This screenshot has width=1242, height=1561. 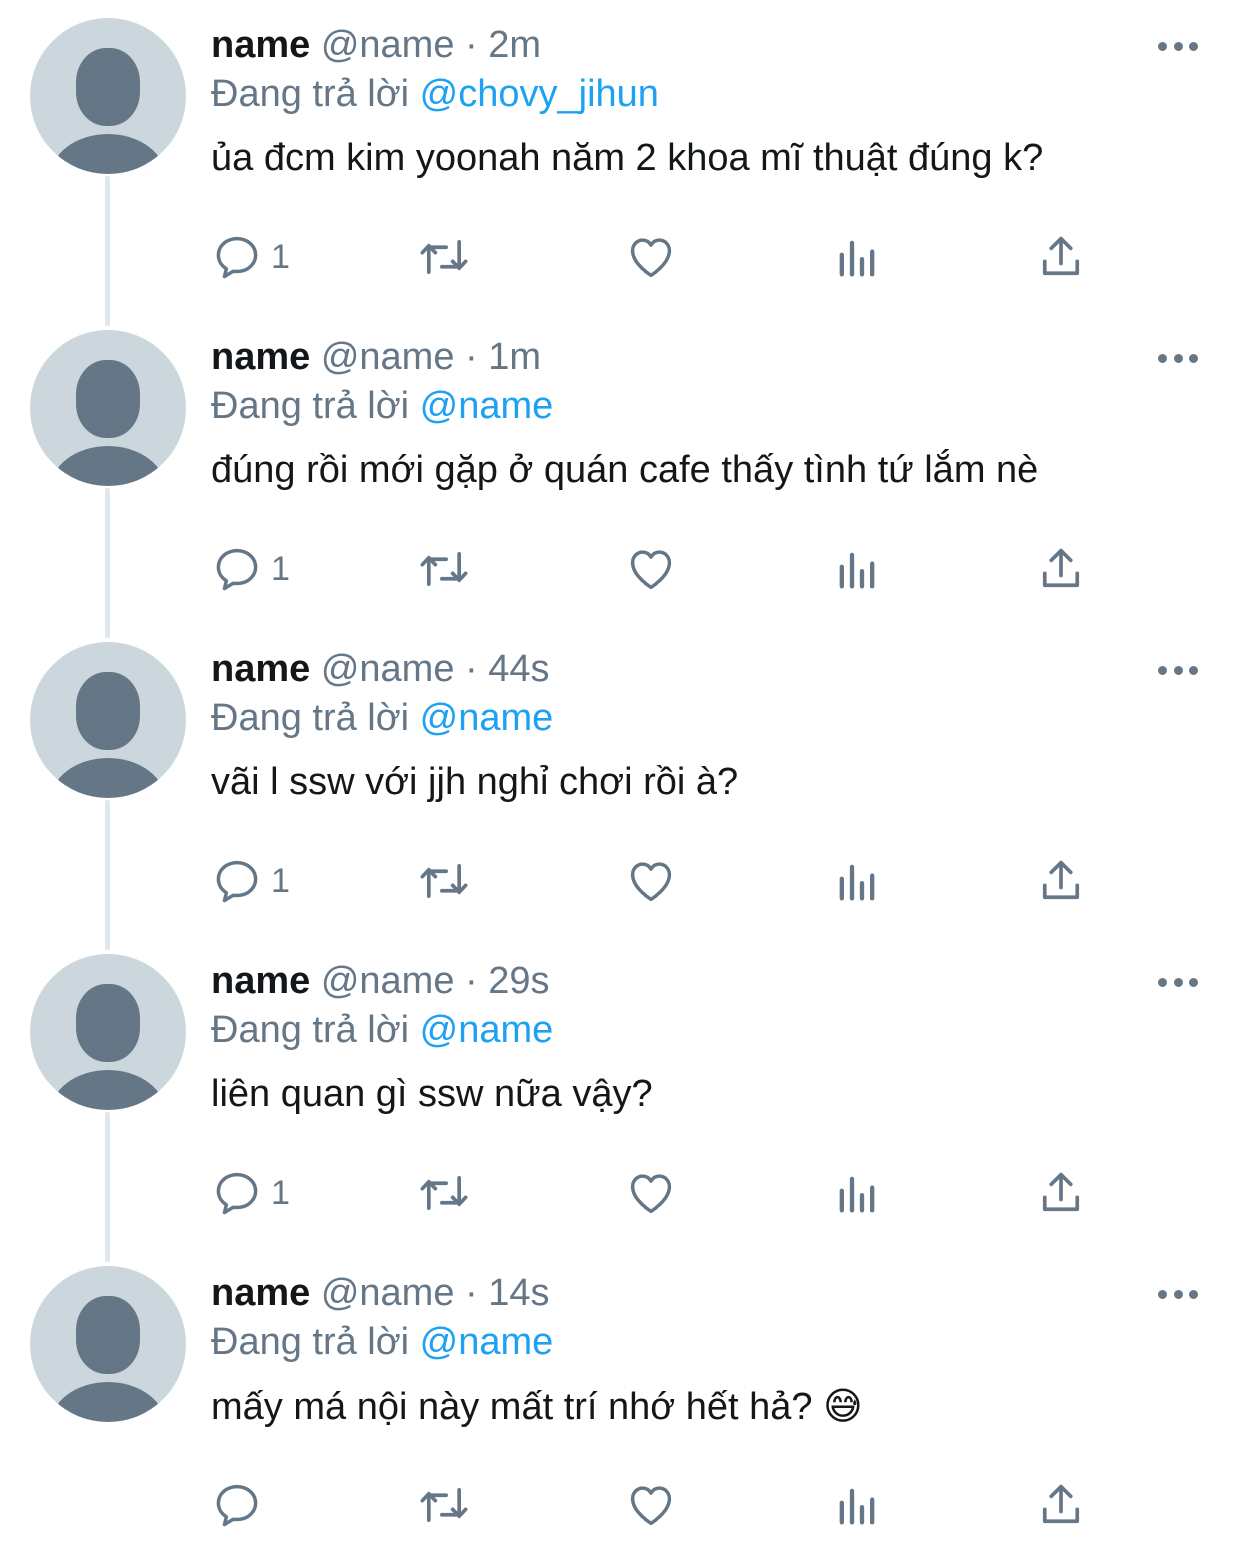 What do you see at coordinates (514, 357) in the screenshot?
I see `timestamp: 1m` at bounding box center [514, 357].